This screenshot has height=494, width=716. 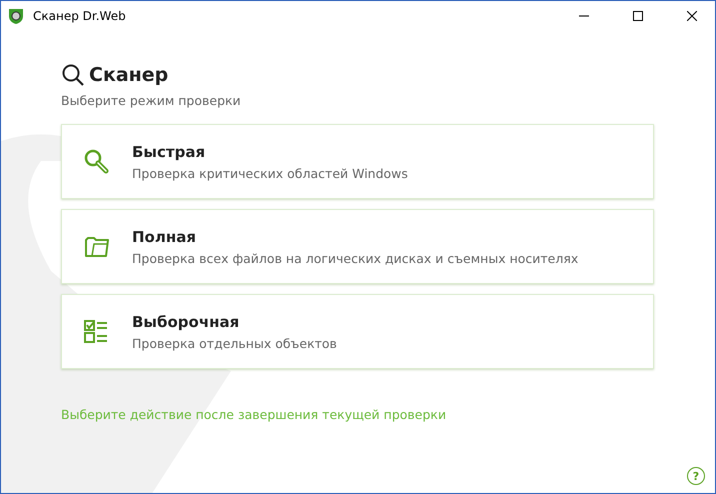 I want to click on folder-icon, so click(x=97, y=247).